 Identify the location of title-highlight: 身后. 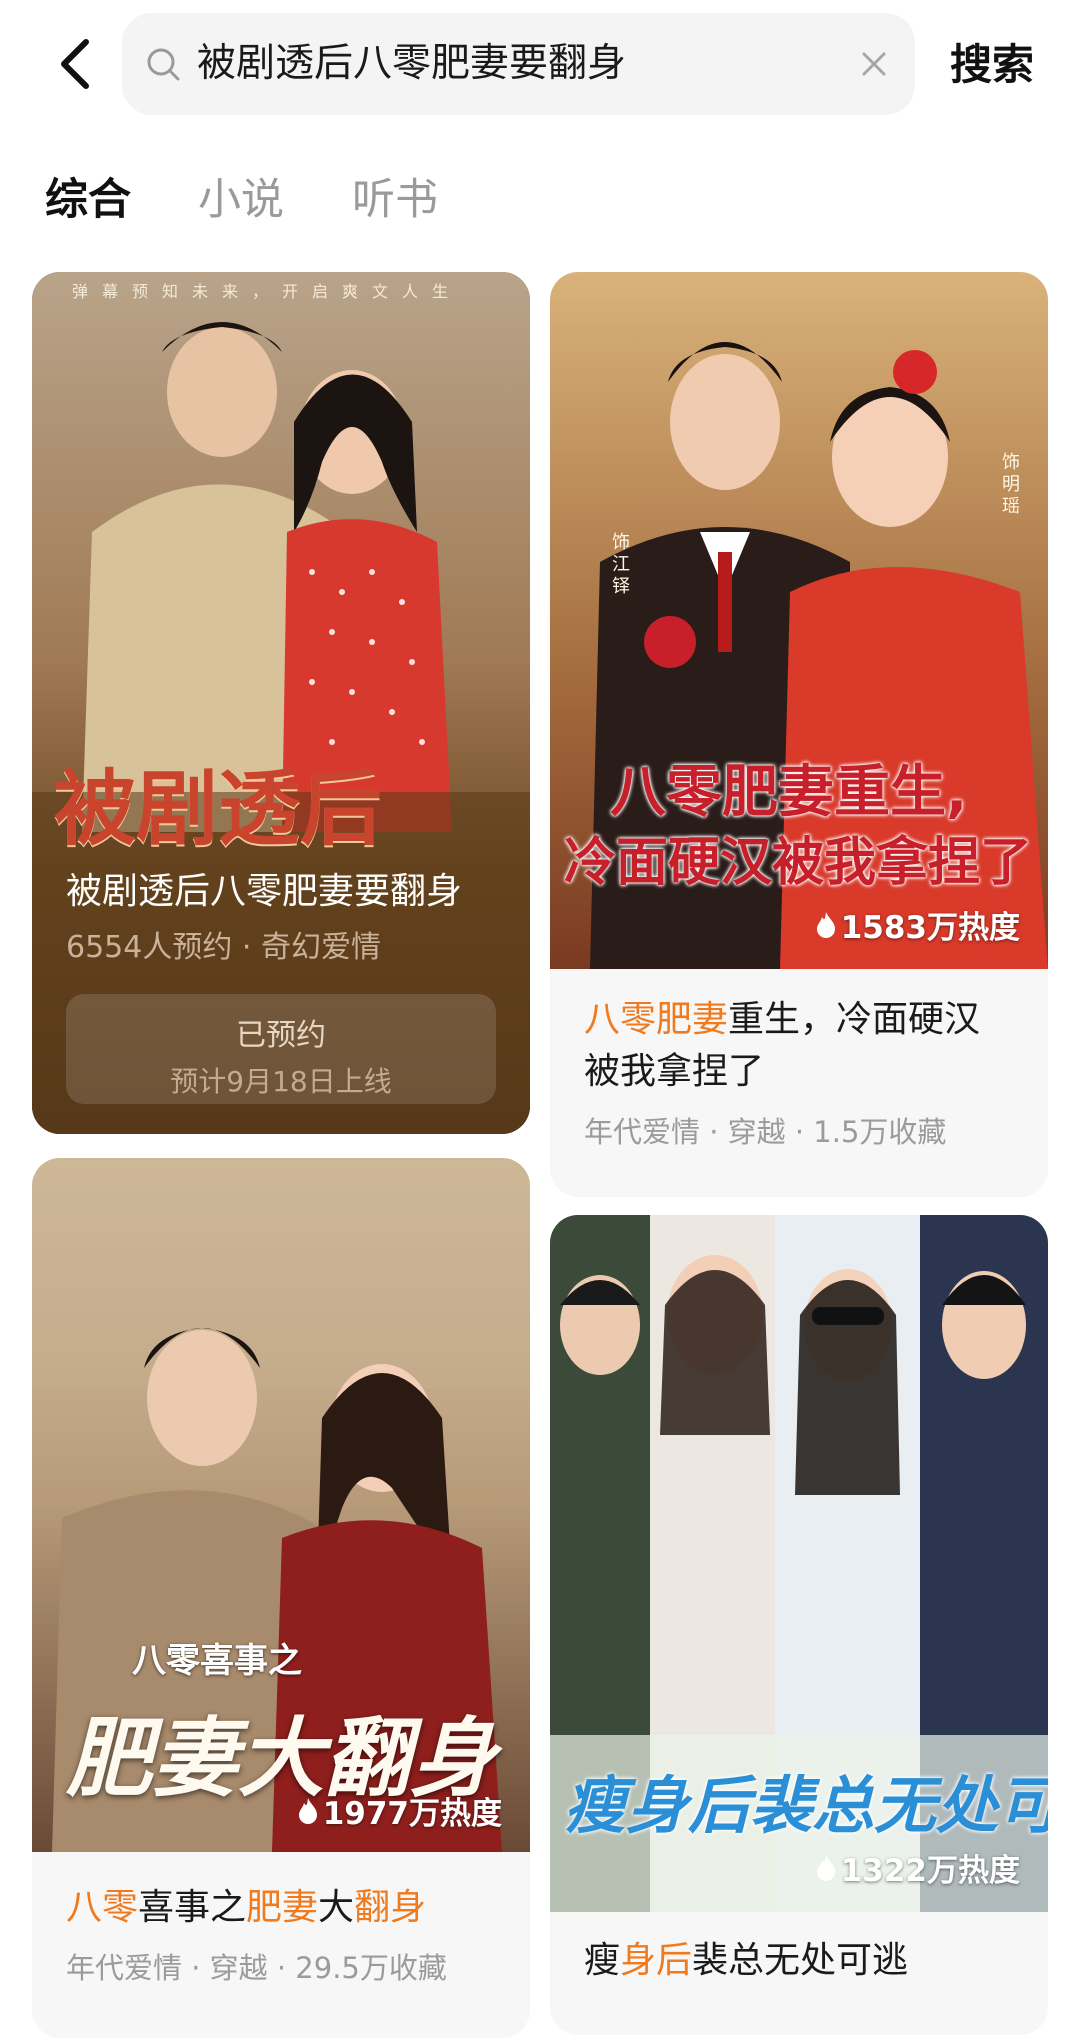
(656, 1960).